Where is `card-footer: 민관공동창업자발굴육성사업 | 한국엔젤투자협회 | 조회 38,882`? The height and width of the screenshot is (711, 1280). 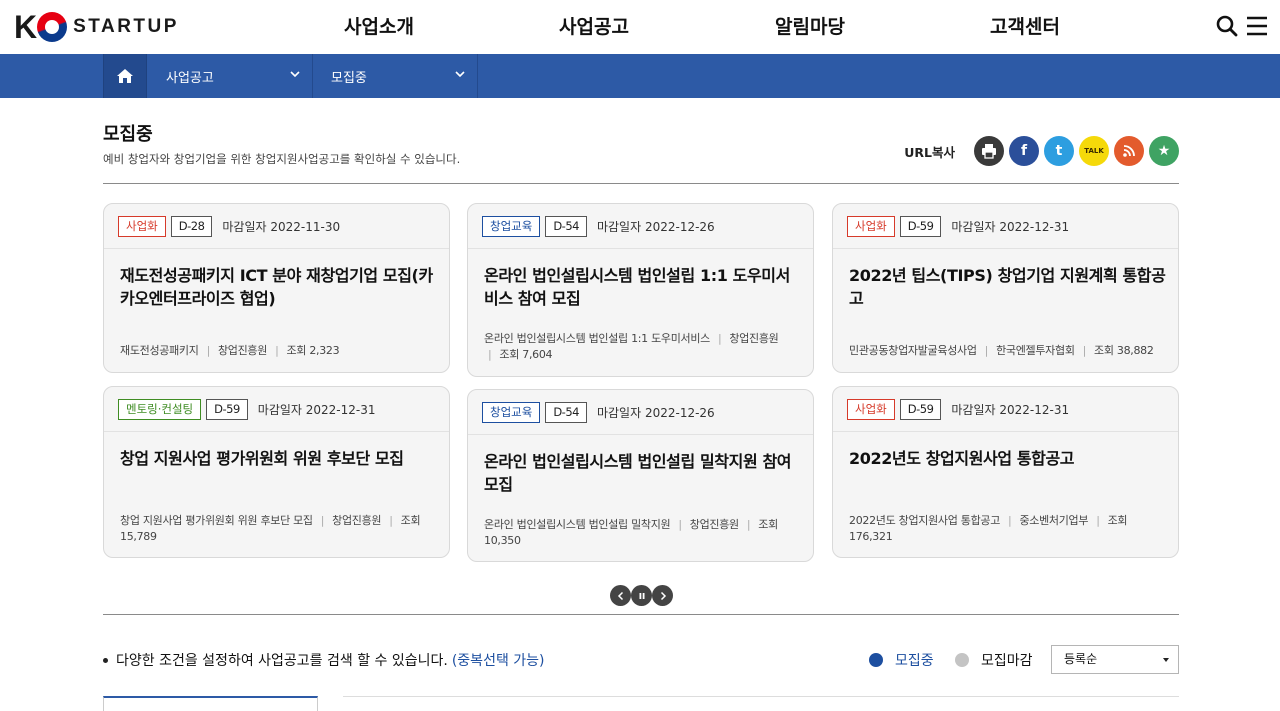
card-footer: 민관공동창업자발굴육성사업 | 한국엔젤투자협회 | 조회 38,882 is located at coordinates (1001, 350).